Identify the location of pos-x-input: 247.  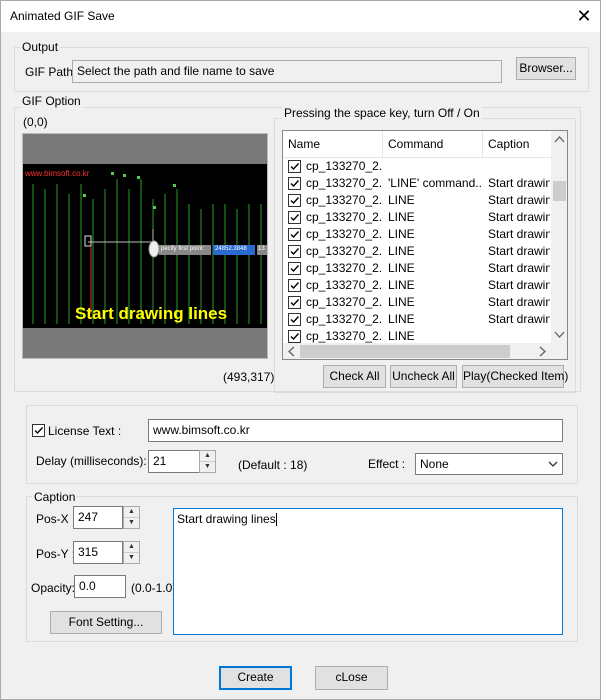
(98, 517).